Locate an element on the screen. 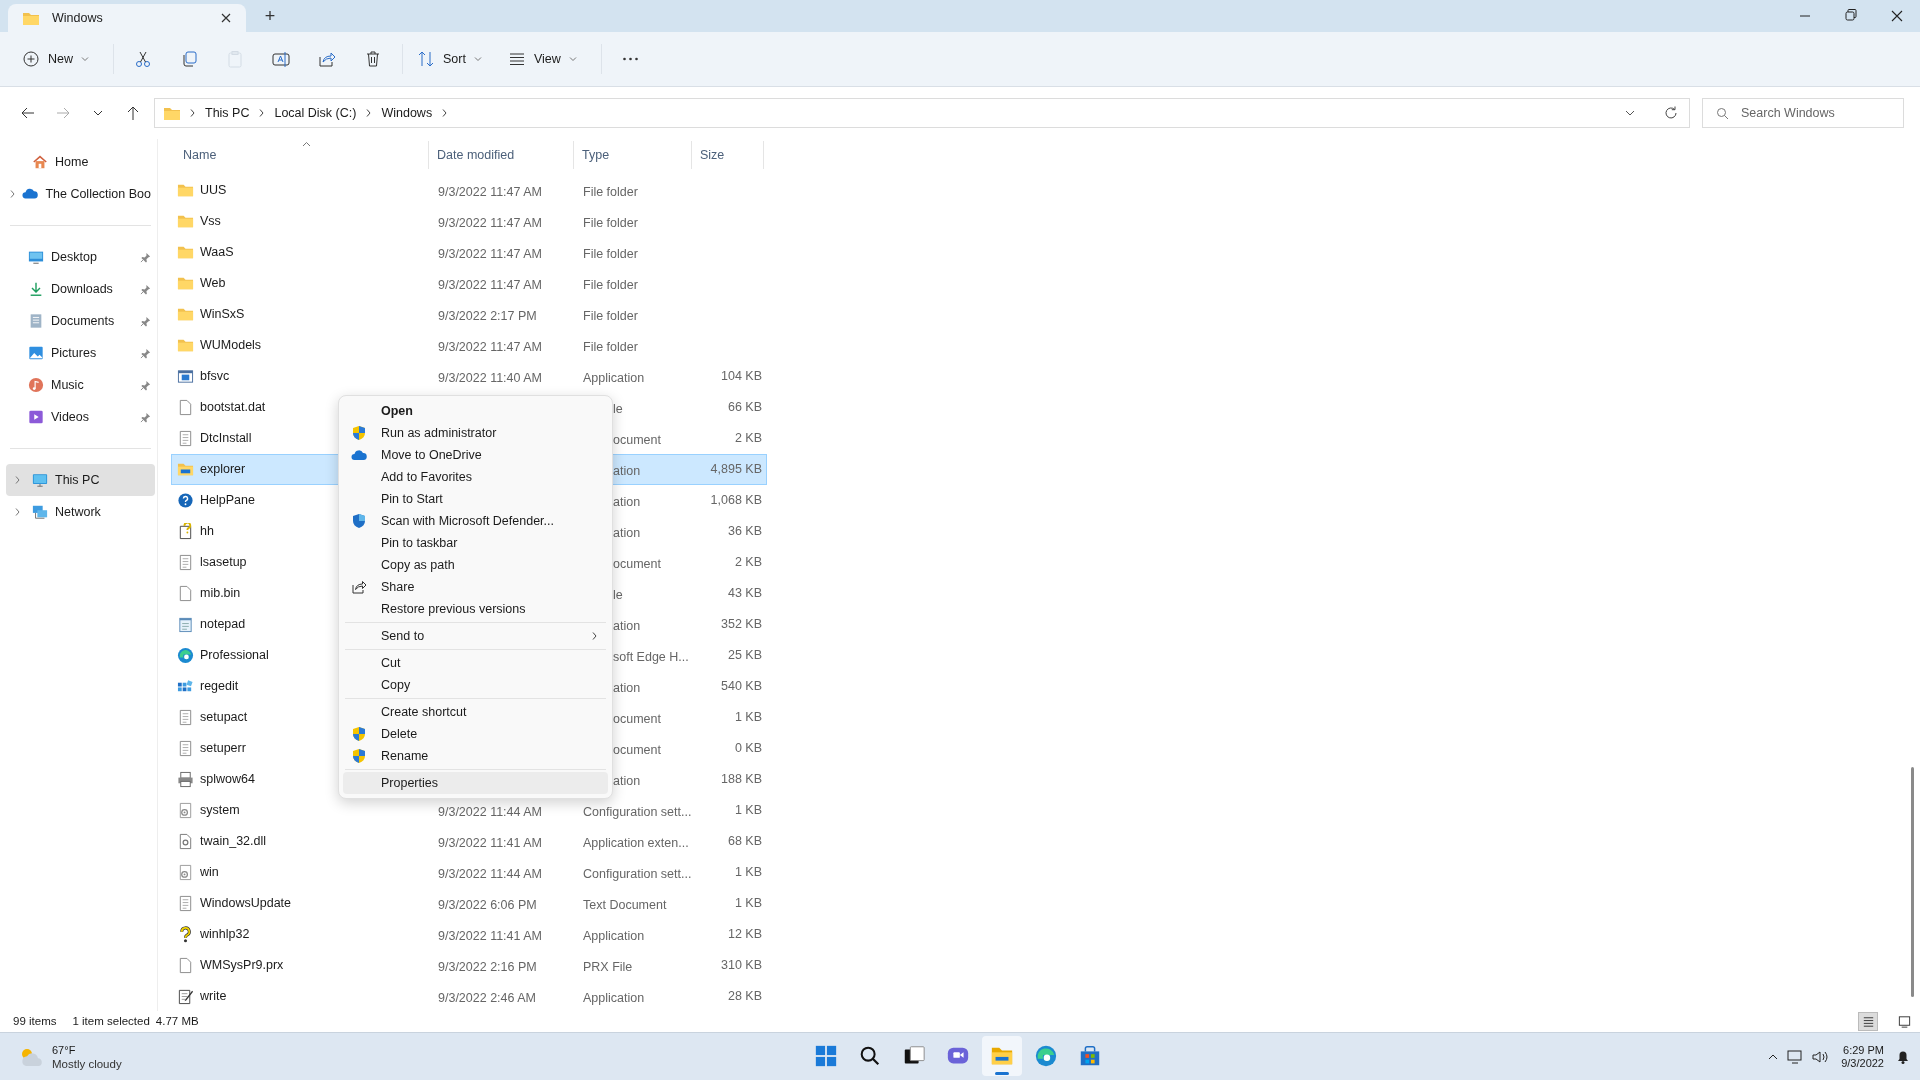  clock-date: 9/3/2022 is located at coordinates (1862, 1063).